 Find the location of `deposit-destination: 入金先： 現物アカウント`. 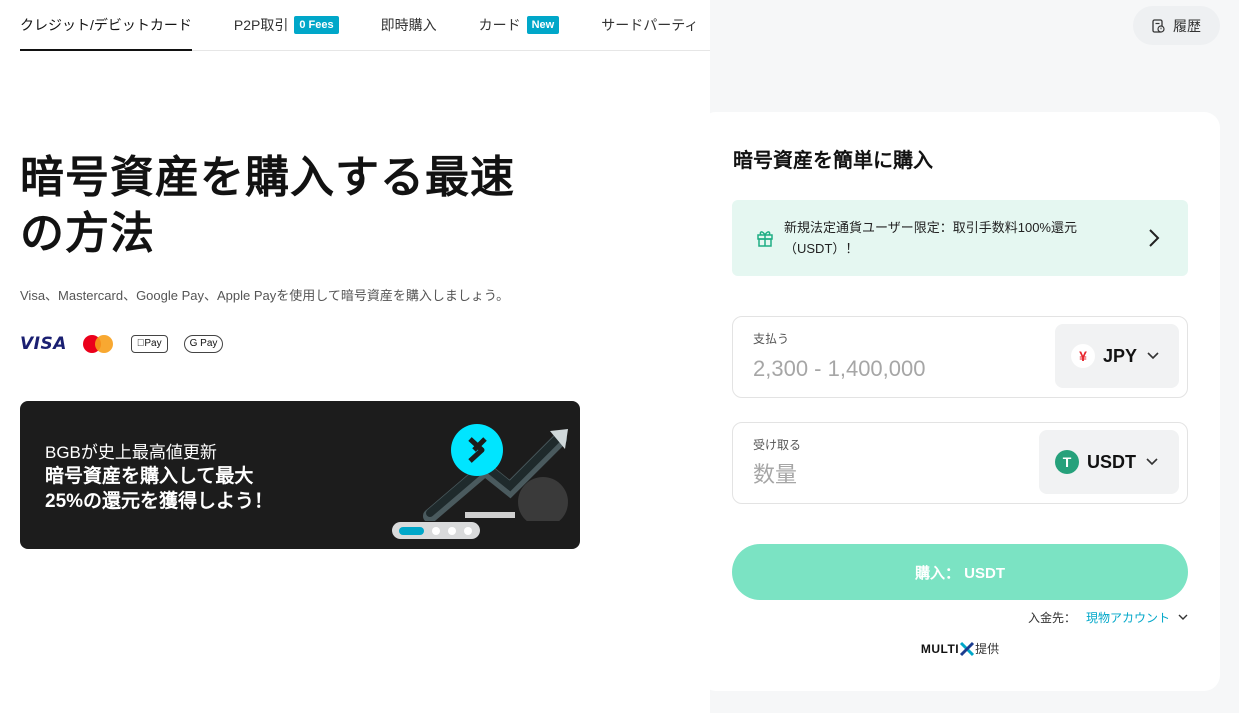

deposit-destination: 入金先： 現物アカウント is located at coordinates (1108, 617).